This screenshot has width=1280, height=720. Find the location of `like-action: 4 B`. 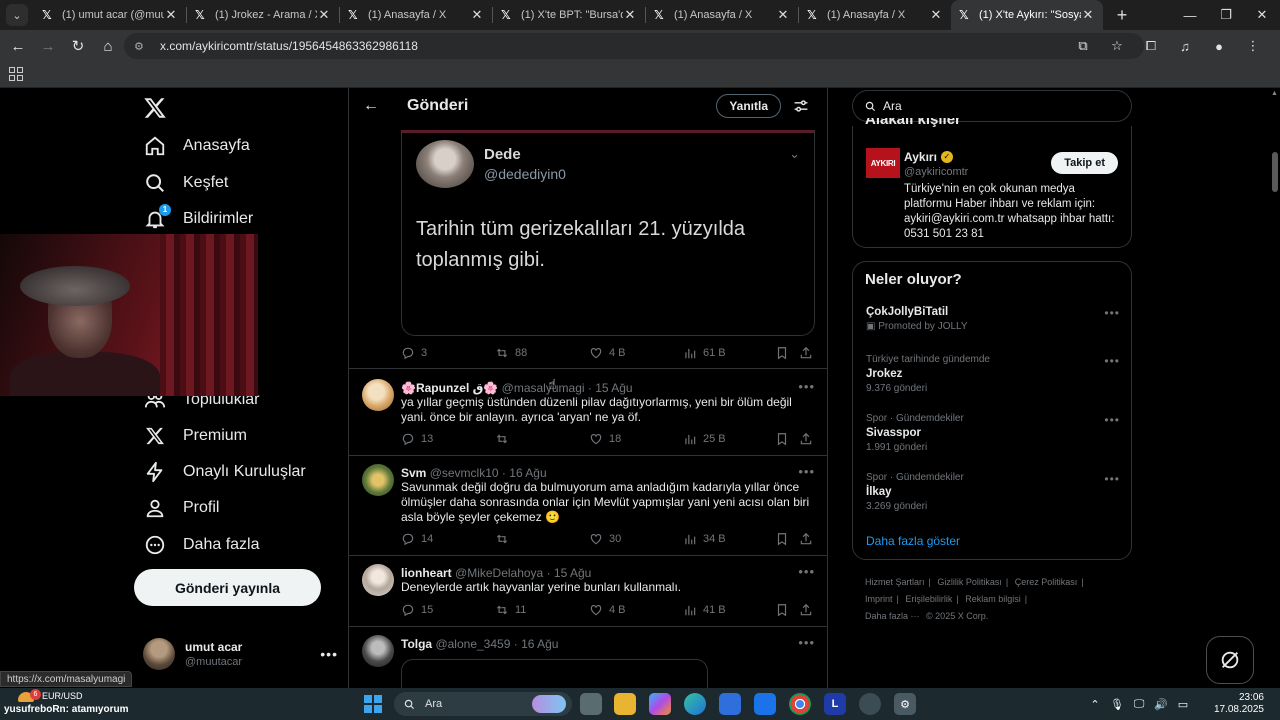

like-action: 4 B is located at coordinates (636, 353).